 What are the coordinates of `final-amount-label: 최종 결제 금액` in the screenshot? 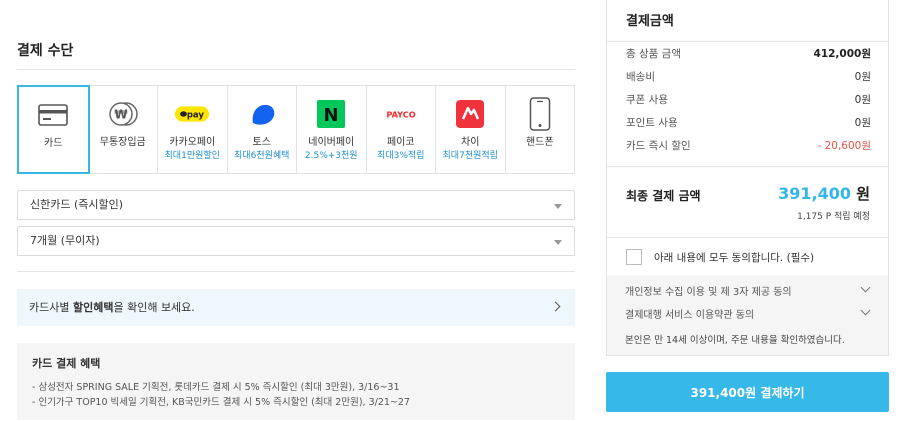 It's located at (663, 196).